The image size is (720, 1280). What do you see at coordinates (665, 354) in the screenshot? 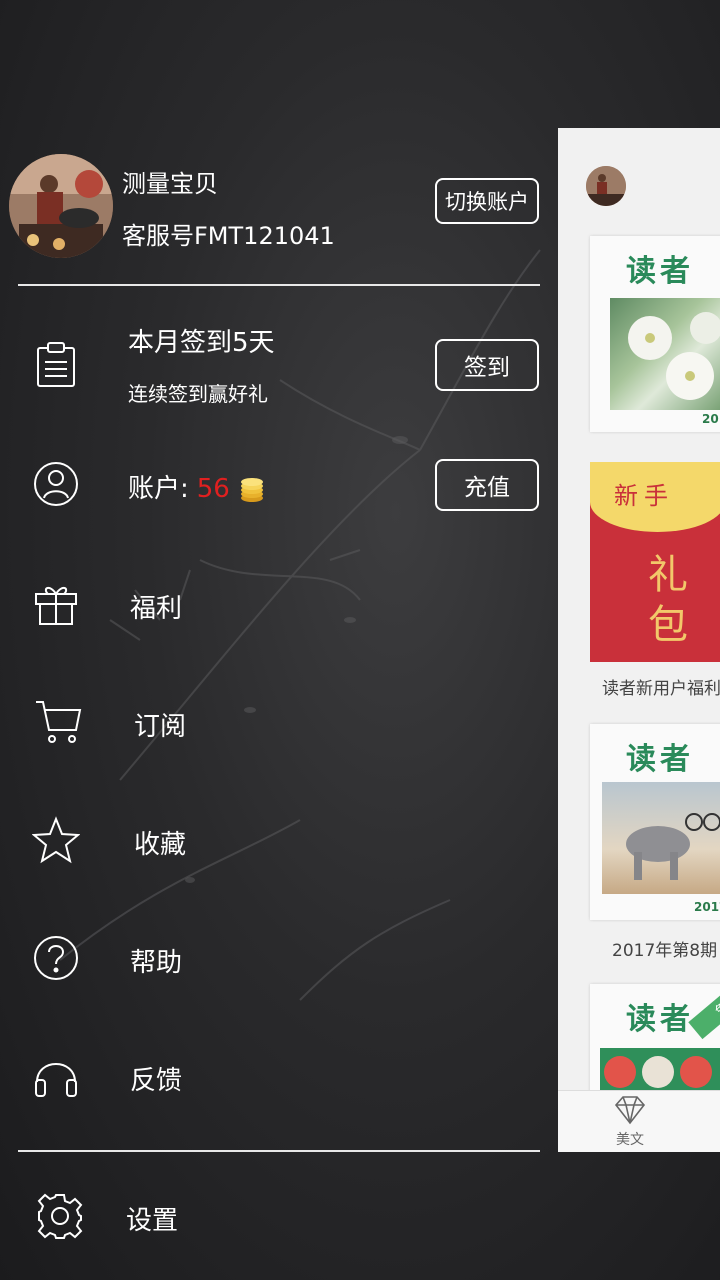
I see `cover-flower-image` at bounding box center [665, 354].